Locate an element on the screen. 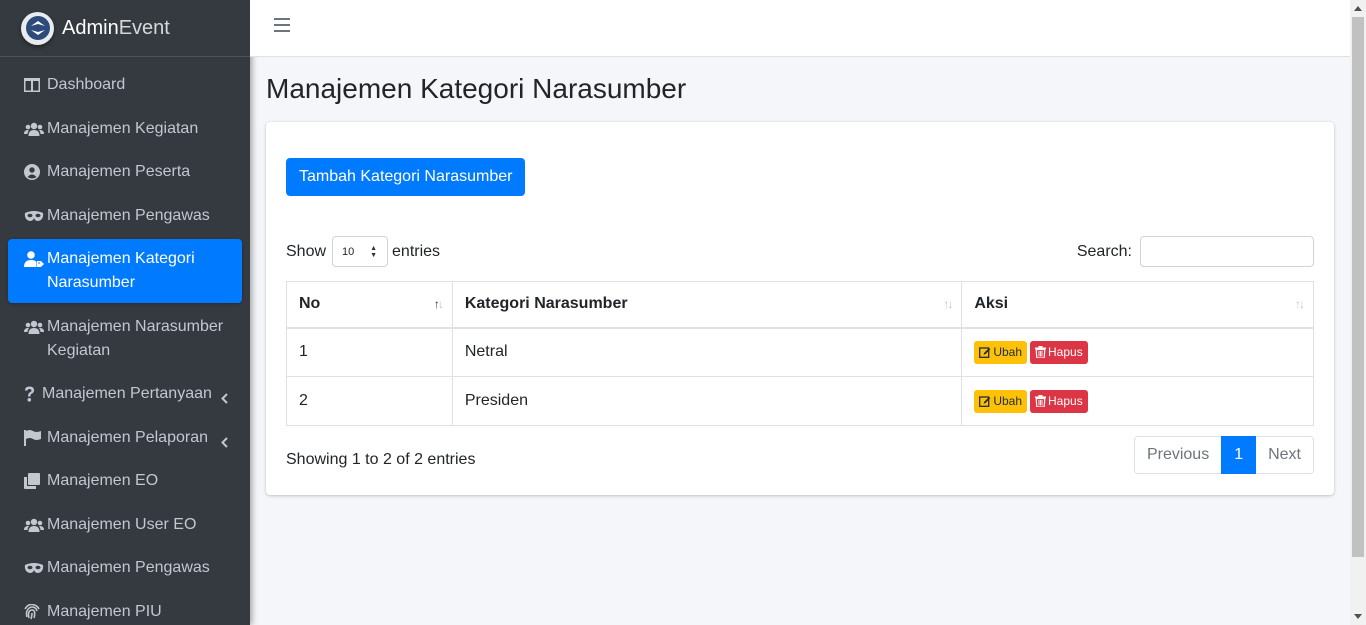  sort-asc-icon: ↑↓ is located at coordinates (438, 304).